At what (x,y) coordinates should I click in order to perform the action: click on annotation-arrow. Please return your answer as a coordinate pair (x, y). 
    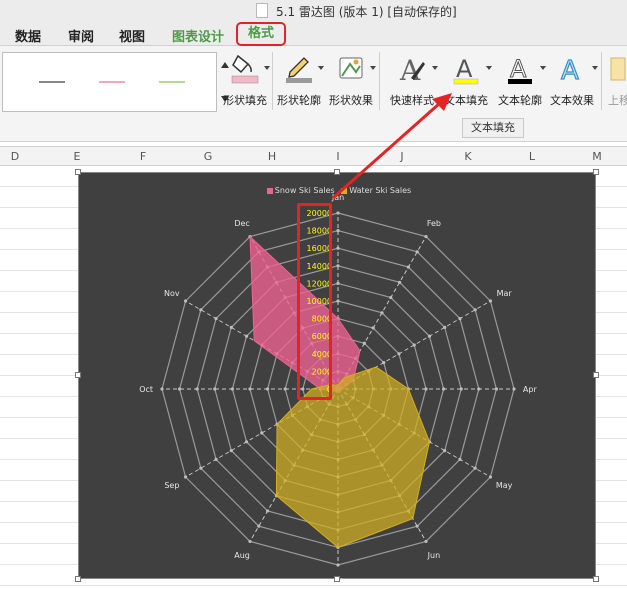
    Looking at the image, I should click on (392, 146).